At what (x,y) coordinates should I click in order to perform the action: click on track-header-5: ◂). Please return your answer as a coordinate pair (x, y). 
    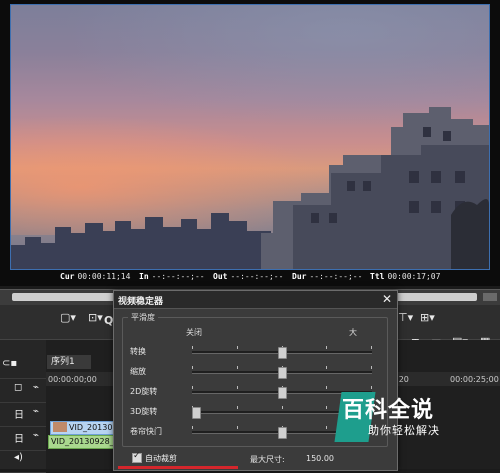
    Looking at the image, I should click on (23, 460).